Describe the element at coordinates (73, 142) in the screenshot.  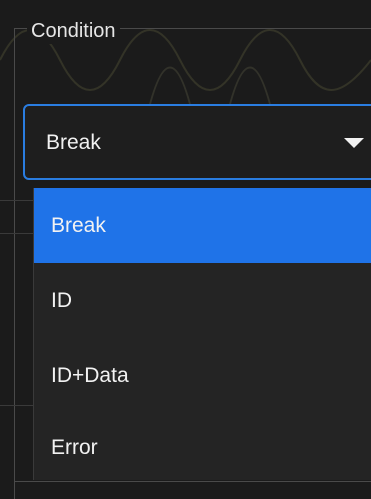
I see `condition-selected-value: Break` at that location.